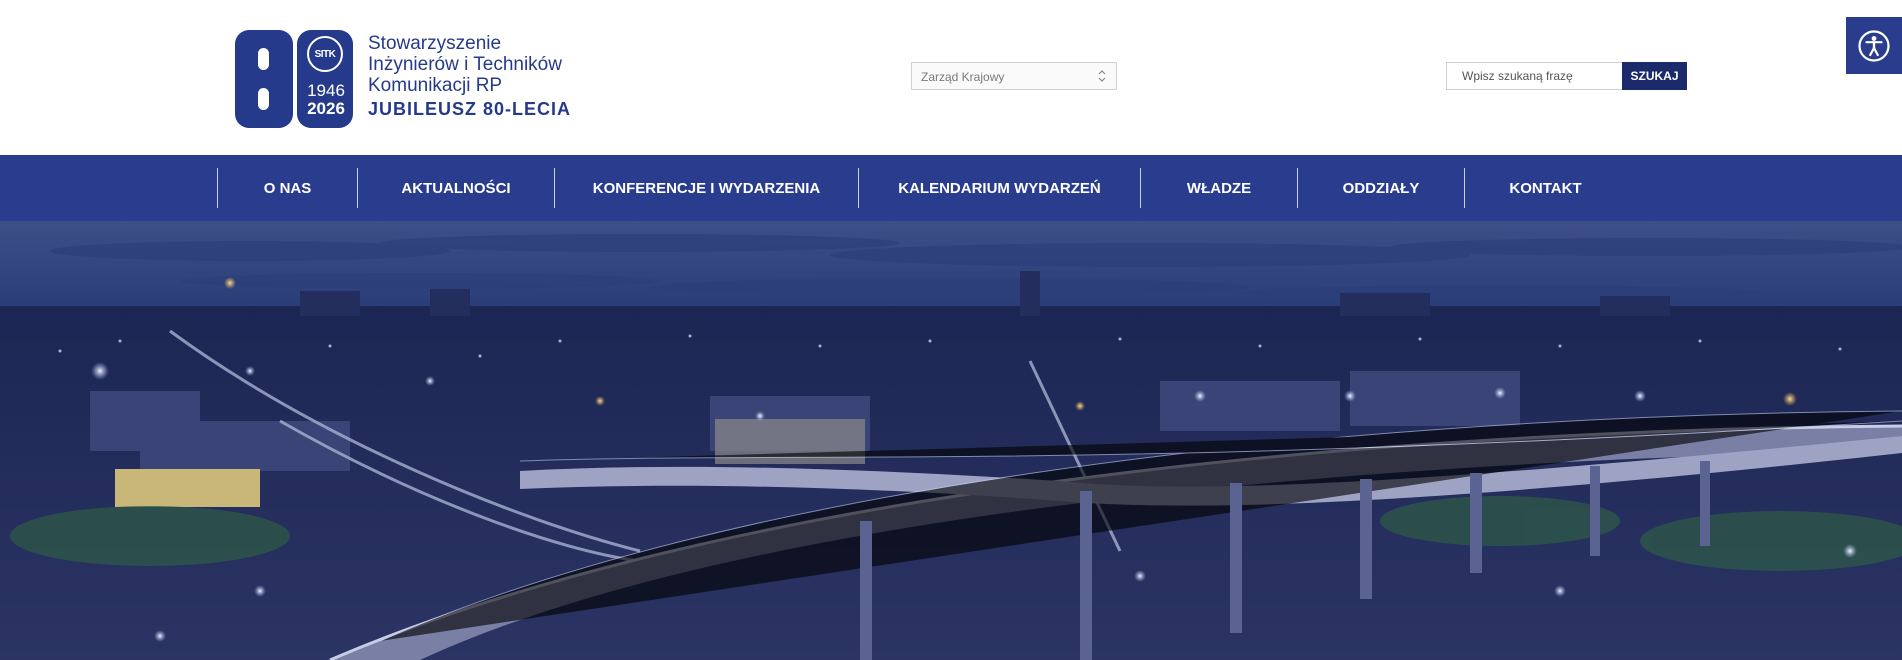 This screenshot has height=660, width=1902. What do you see at coordinates (465, 64) in the screenshot?
I see `logo-line-2: Inżynierów i Techników` at bounding box center [465, 64].